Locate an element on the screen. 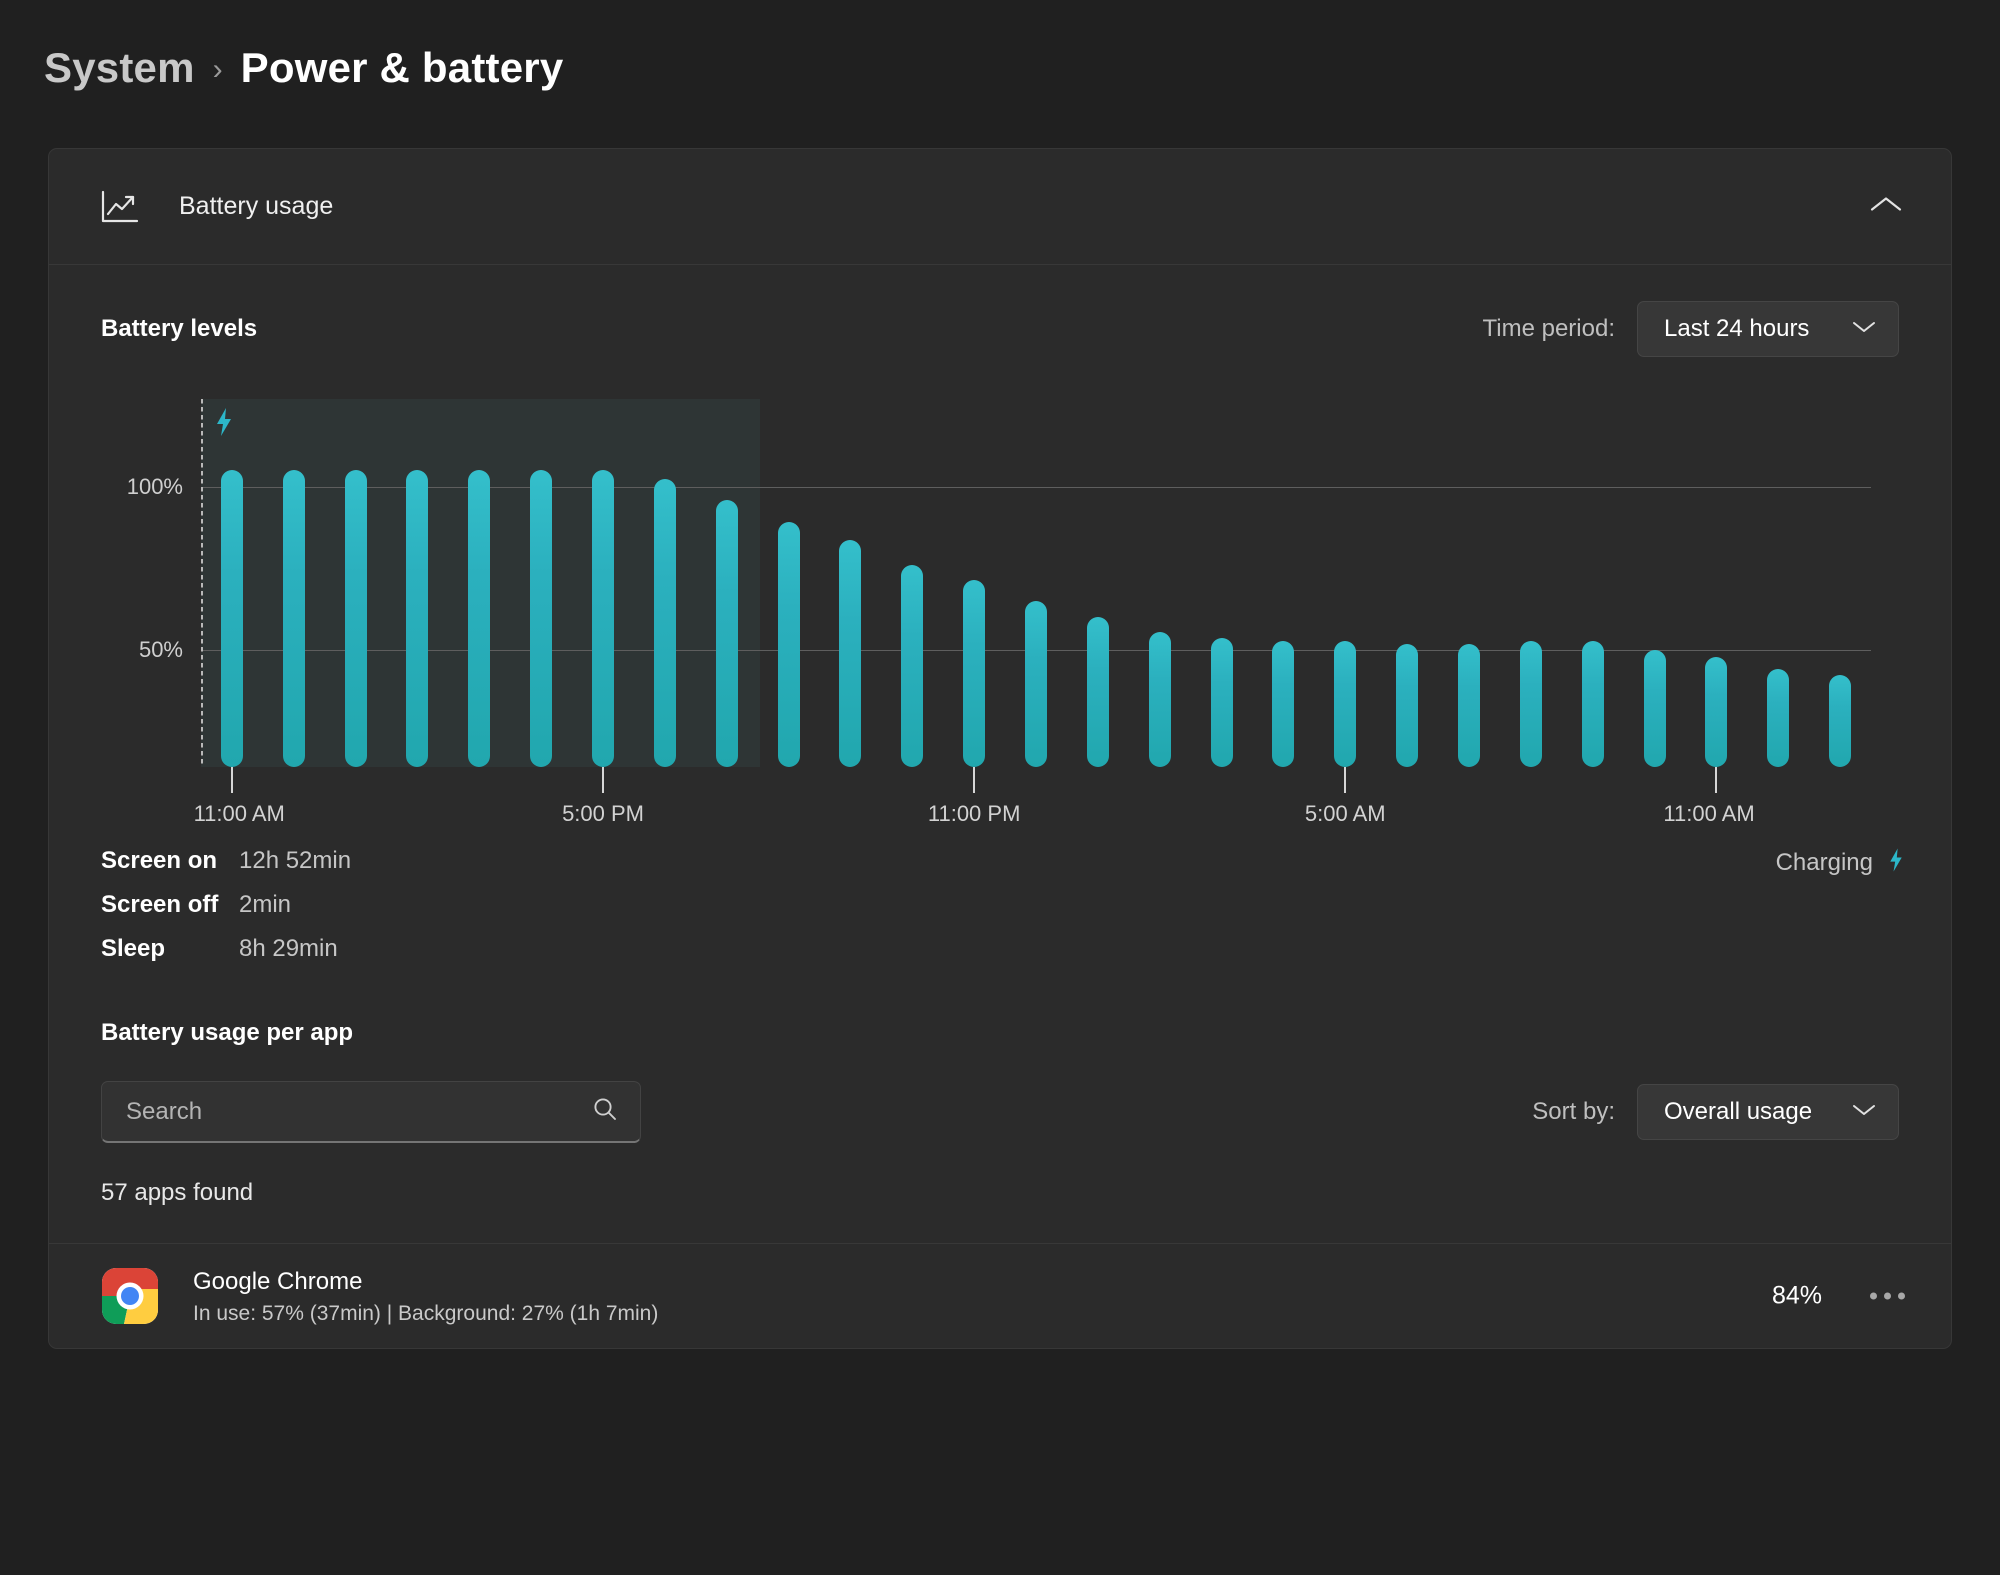 This screenshot has height=1575, width=2000. app-row-right: 84% is located at coordinates (1838, 1296).